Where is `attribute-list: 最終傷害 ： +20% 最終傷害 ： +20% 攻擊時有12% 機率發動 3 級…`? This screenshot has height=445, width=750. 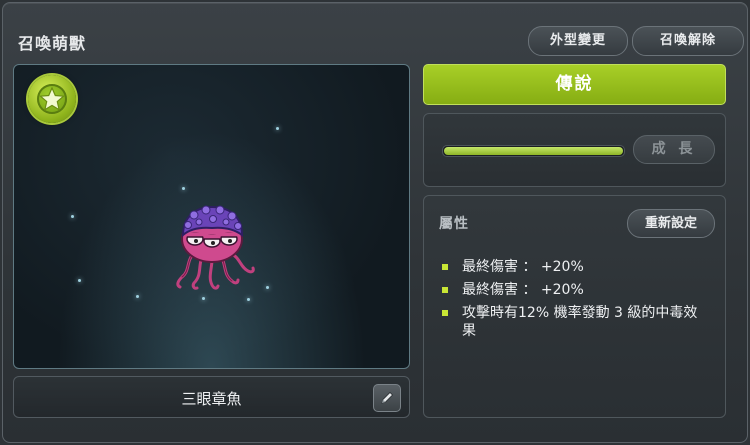
attribute-list: 最終傷害 ： +20% 最終傷害 ： +20% 攻擊時有12% 機率發動 3 級… is located at coordinates (575, 301).